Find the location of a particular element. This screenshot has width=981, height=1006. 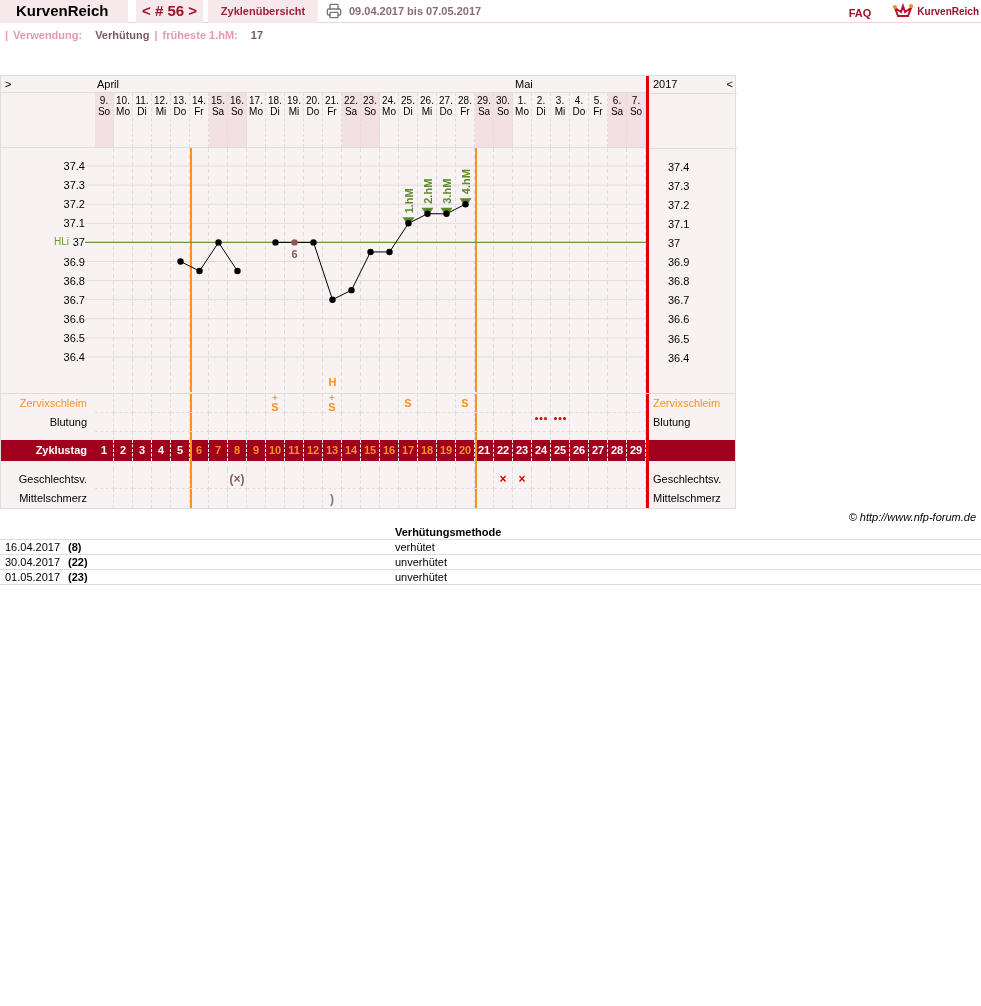

day-header-cell: 28. Fr is located at coordinates (465, 120).